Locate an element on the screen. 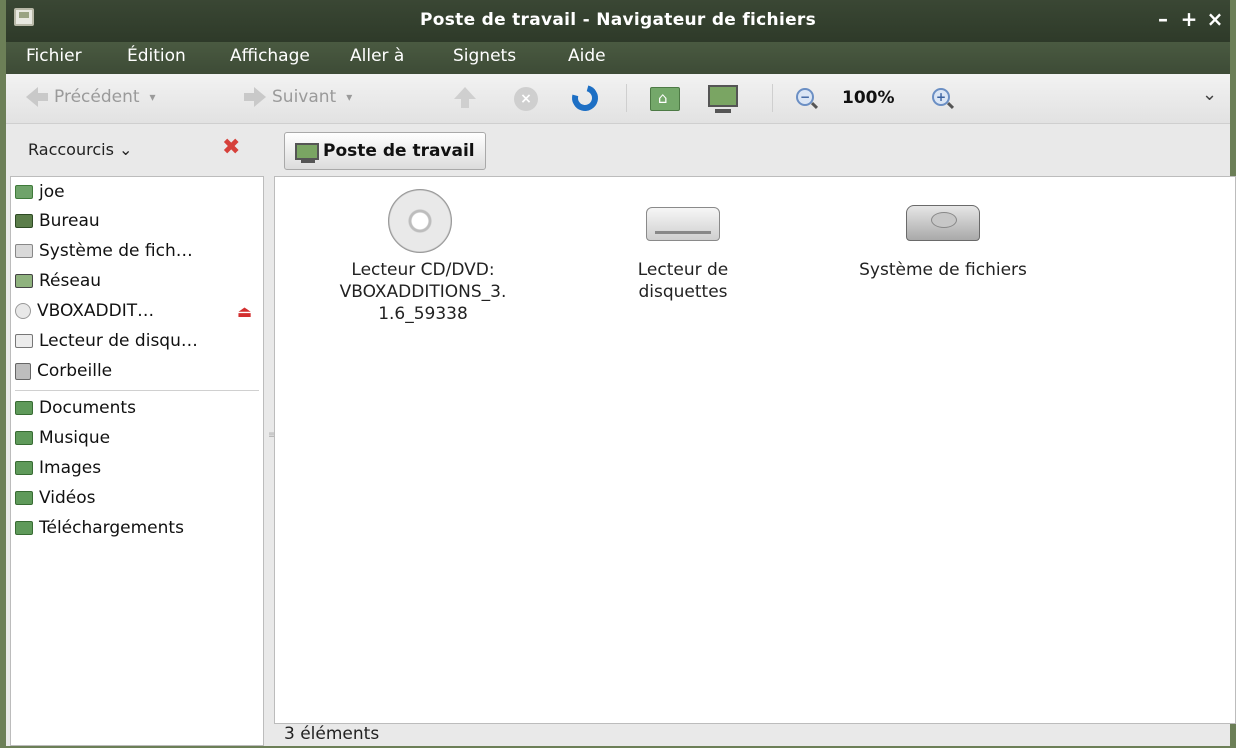 This screenshot has height=748, width=1236. sidebar-item-images: Images is located at coordinates (58, 468).